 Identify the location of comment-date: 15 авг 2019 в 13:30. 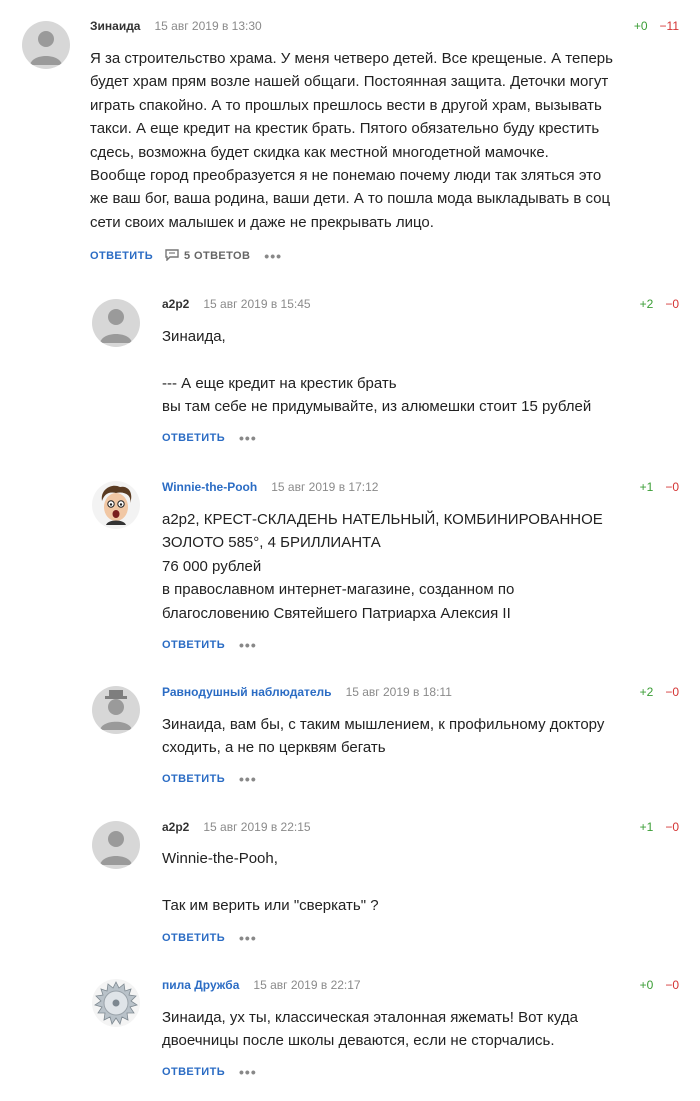
(208, 26).